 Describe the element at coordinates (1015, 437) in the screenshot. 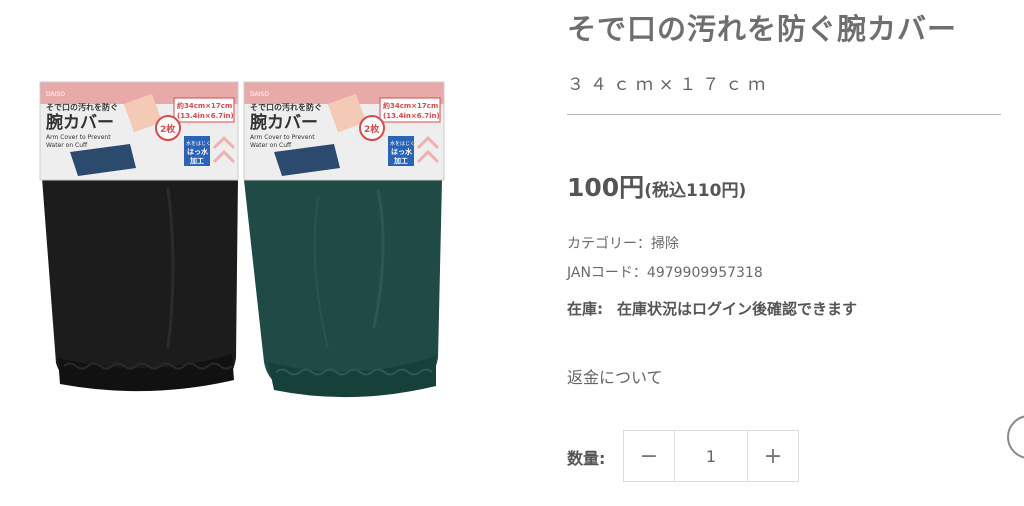

I see `scroll-to-top-button` at that location.